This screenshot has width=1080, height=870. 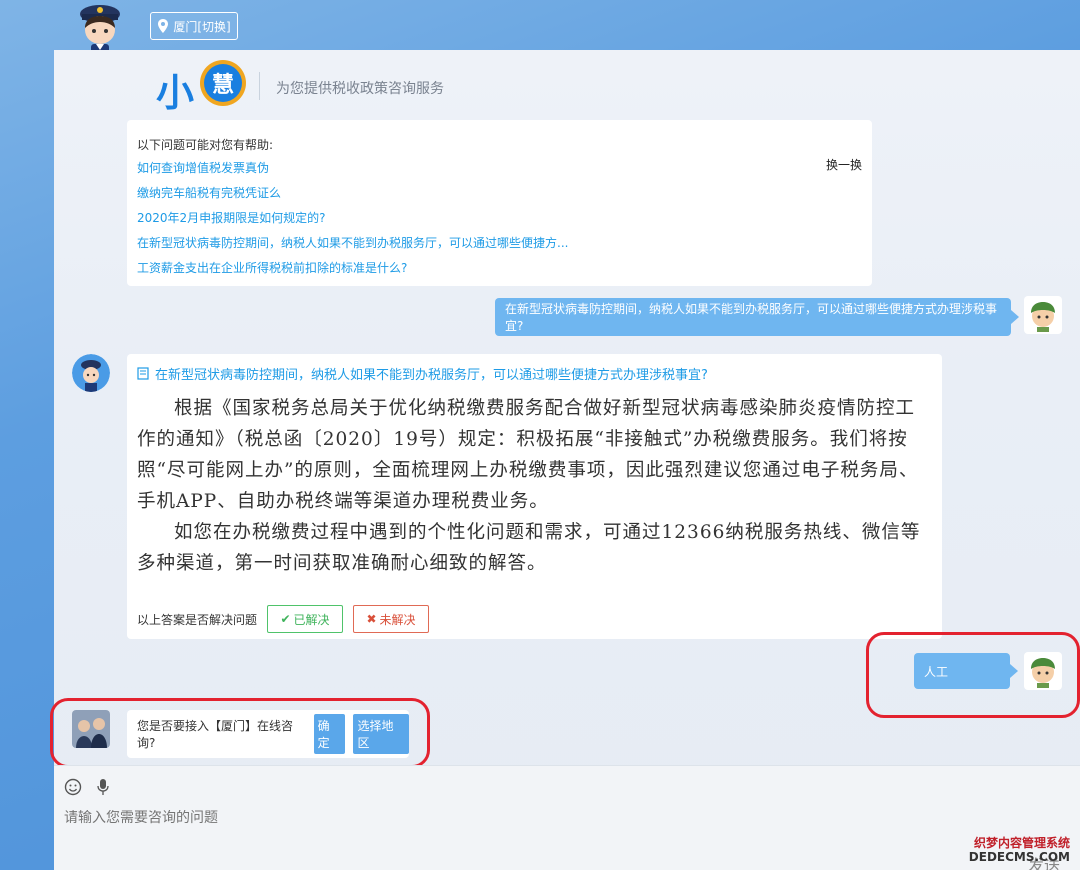 What do you see at coordinates (1021, 843) in the screenshot?
I see `watermark-line1: 织梦内容管理系统` at bounding box center [1021, 843].